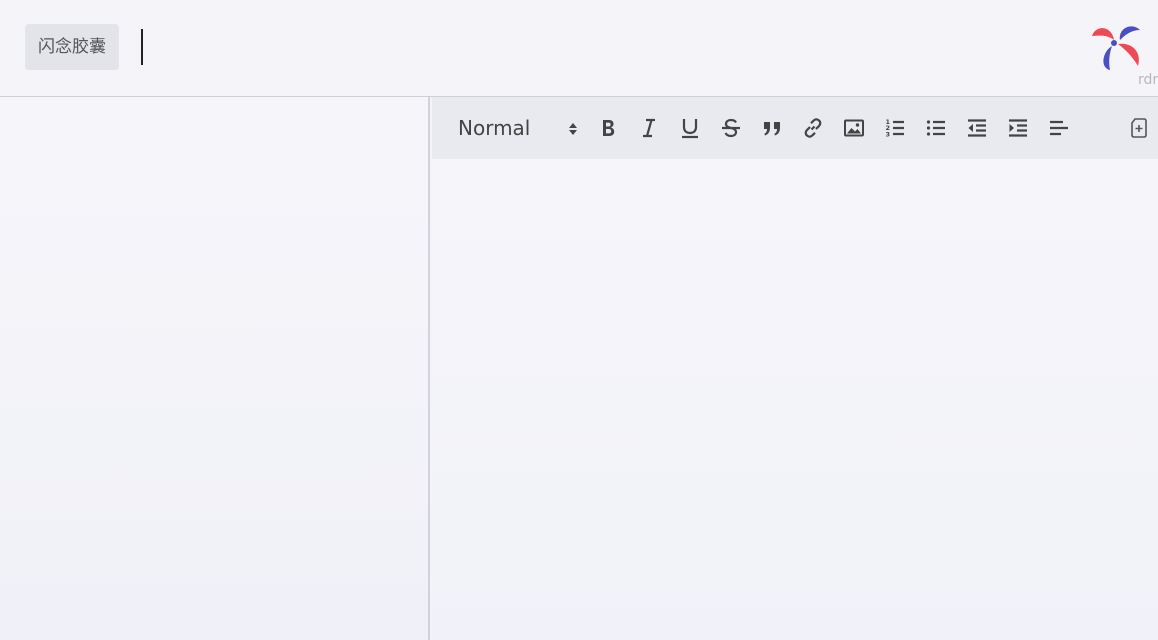 The height and width of the screenshot is (640, 1158). What do you see at coordinates (1018, 128) in the screenshot?
I see `indent-icon` at bounding box center [1018, 128].